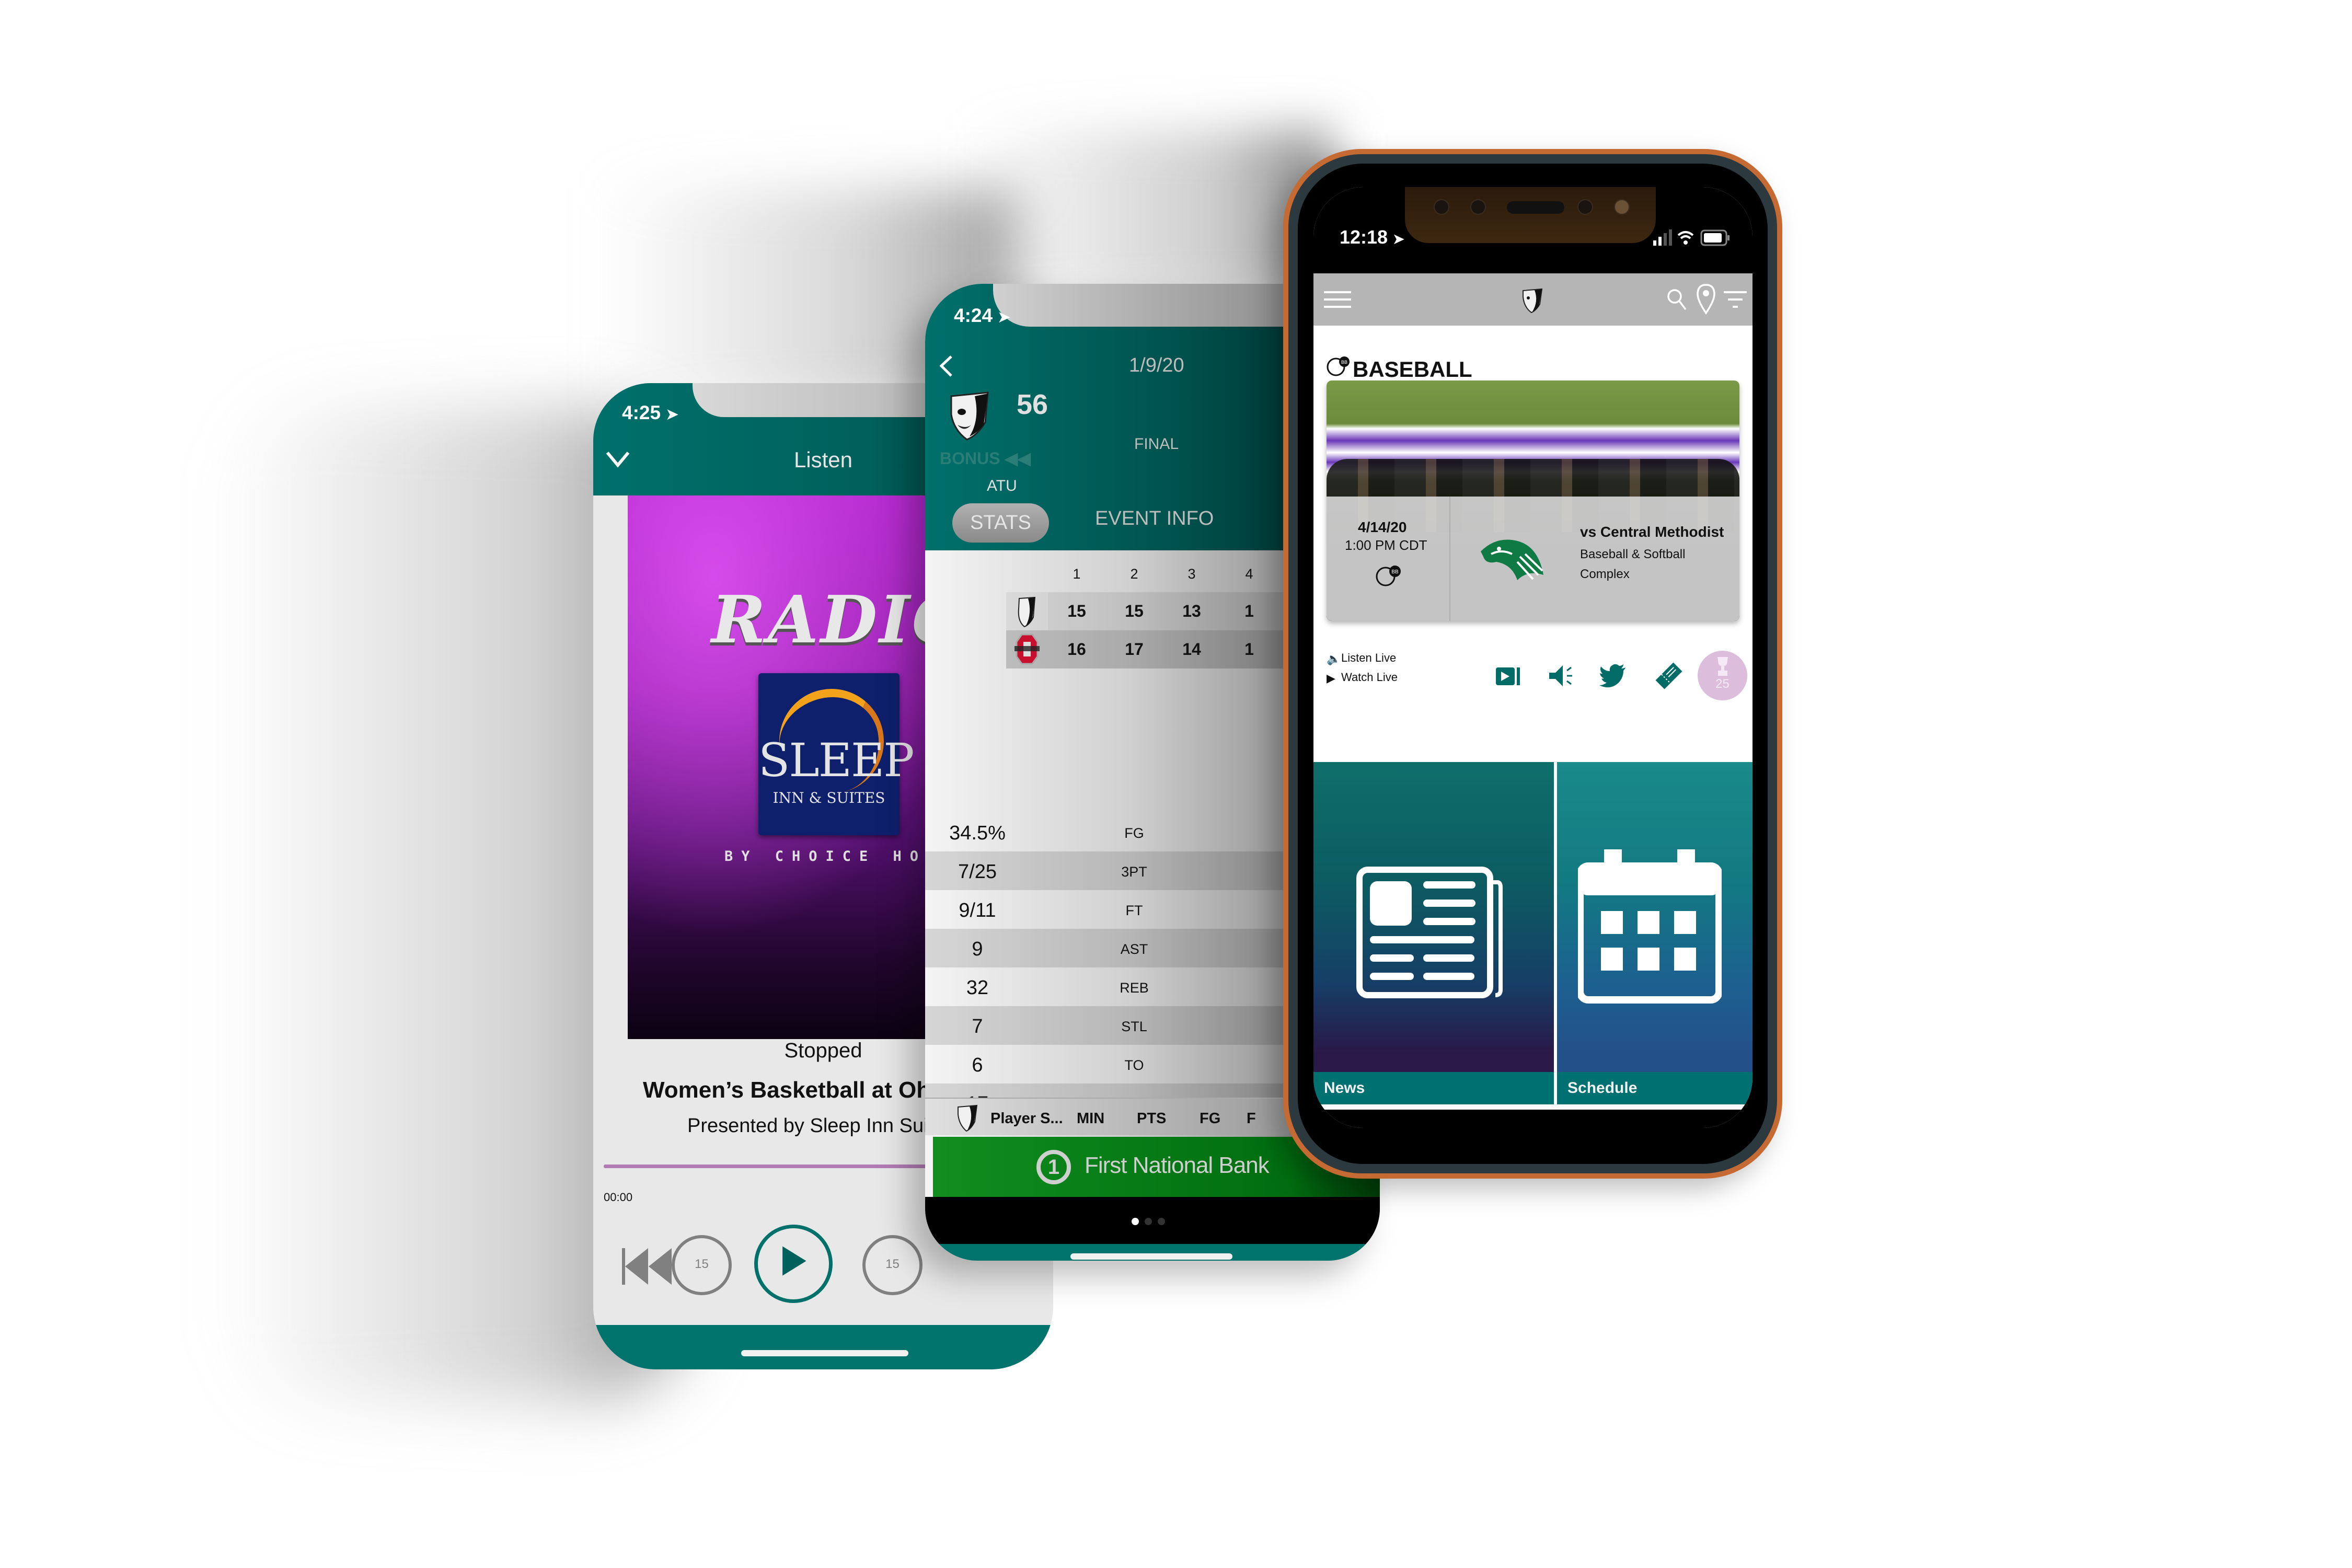  I want to click on stat-value: 34.5%, so click(977, 833).